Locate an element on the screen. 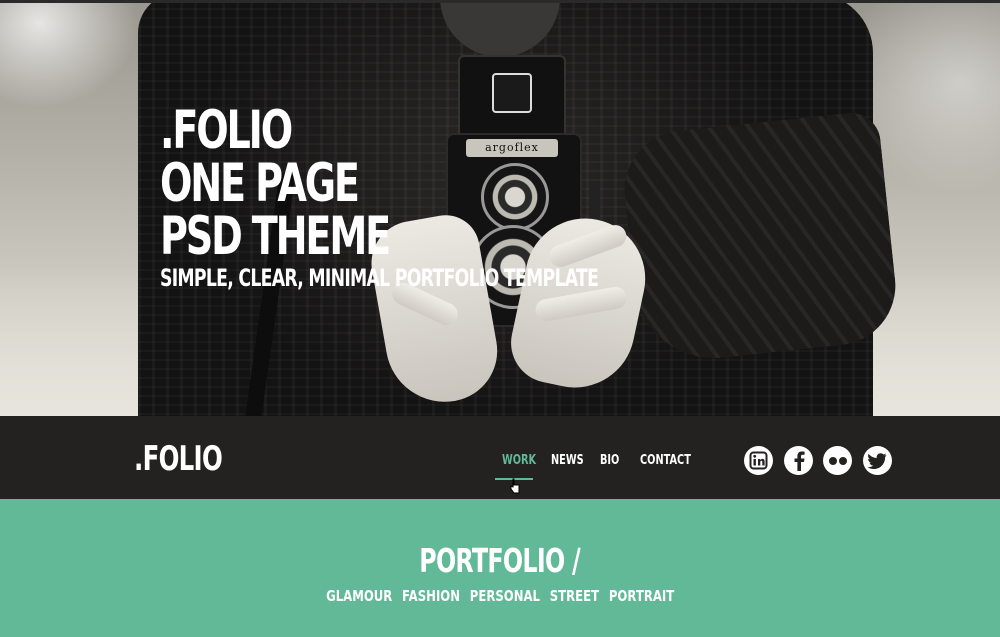 This screenshot has height=637, width=1000. facebook-icon is located at coordinates (798, 460).